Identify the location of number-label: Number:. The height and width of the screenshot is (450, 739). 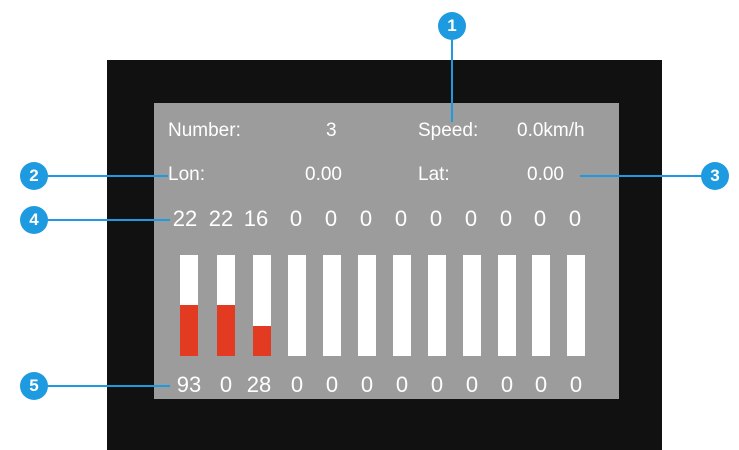
(204, 130).